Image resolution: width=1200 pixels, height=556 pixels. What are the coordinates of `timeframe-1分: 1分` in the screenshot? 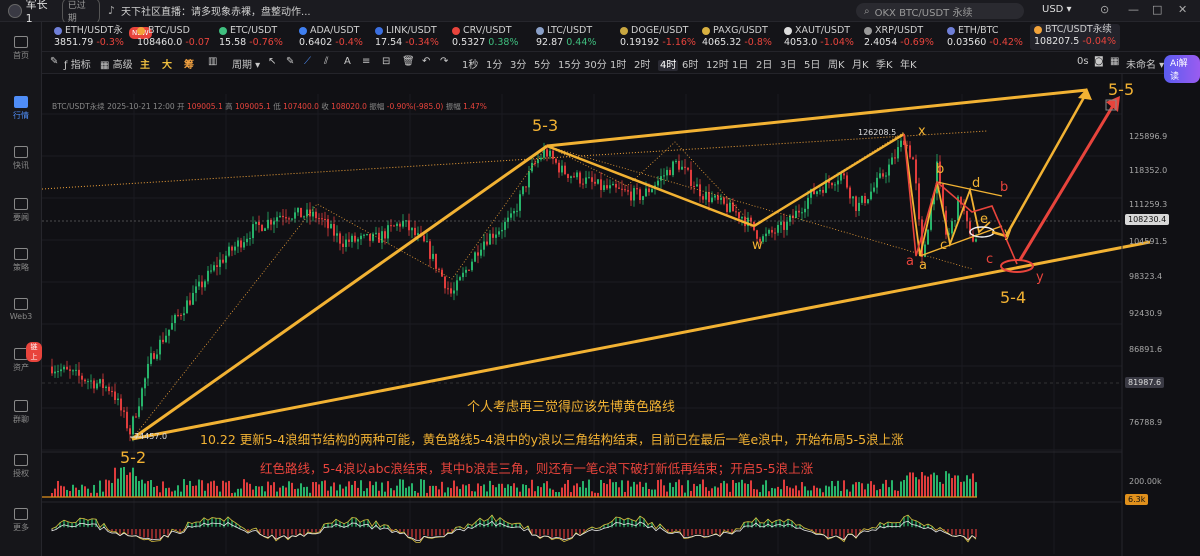 It's located at (494, 63).